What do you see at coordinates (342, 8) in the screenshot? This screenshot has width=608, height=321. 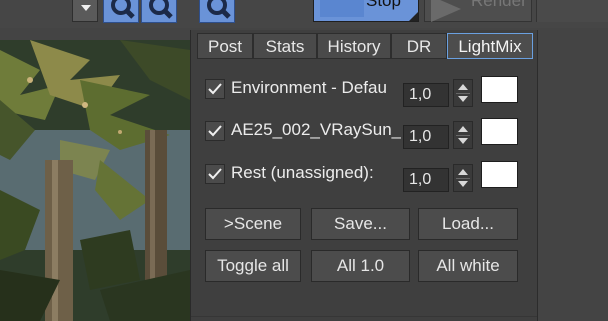 I see `stop-icon` at bounding box center [342, 8].